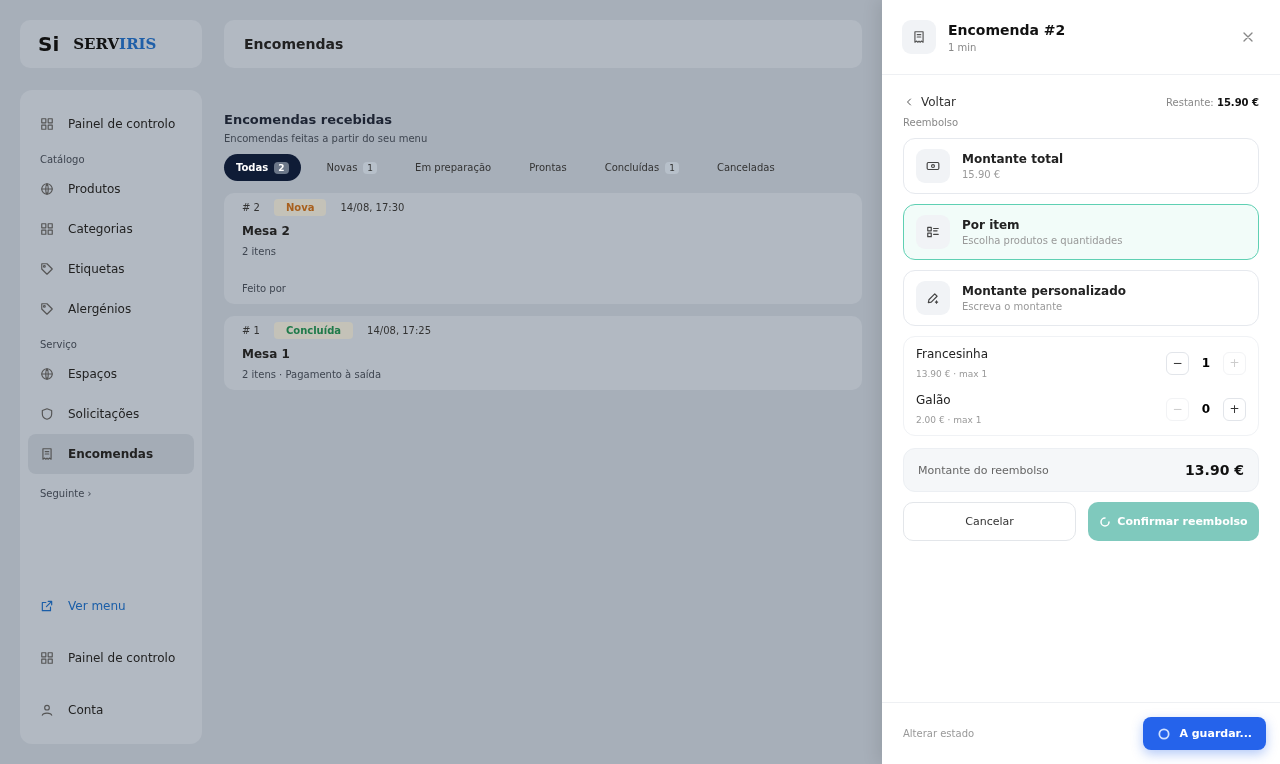  Describe the element at coordinates (62, 160) in the screenshot. I see `sidebar-heading: Catálogo` at that location.